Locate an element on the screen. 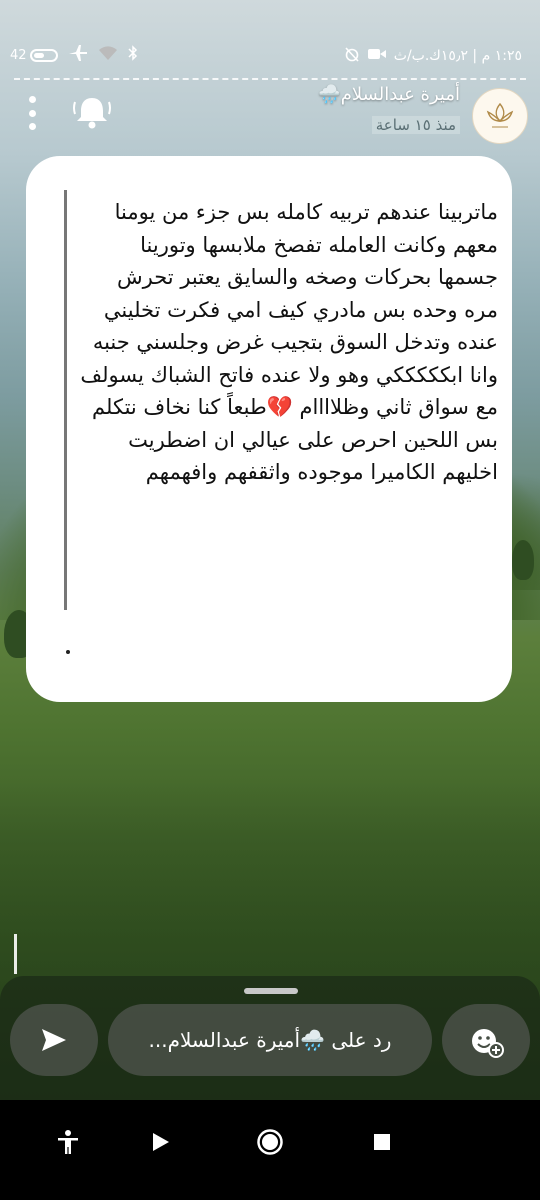 This screenshot has width=540, height=1200. battery-level: 42 is located at coordinates (18, 55).